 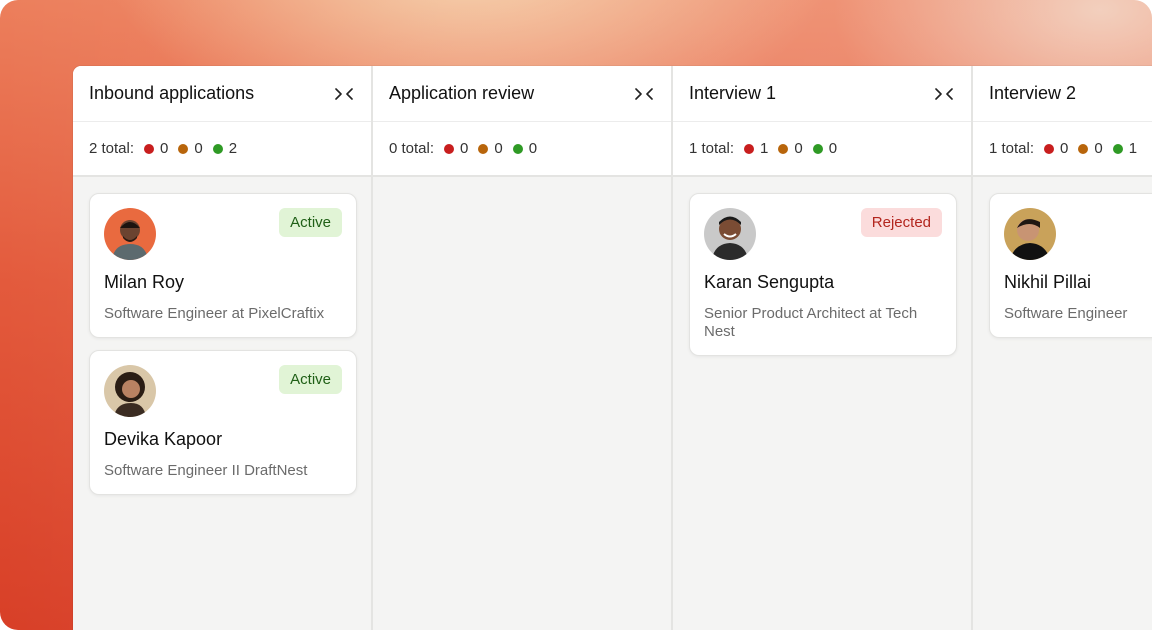 I want to click on total-label: 2 total:, so click(x=112, y=148).